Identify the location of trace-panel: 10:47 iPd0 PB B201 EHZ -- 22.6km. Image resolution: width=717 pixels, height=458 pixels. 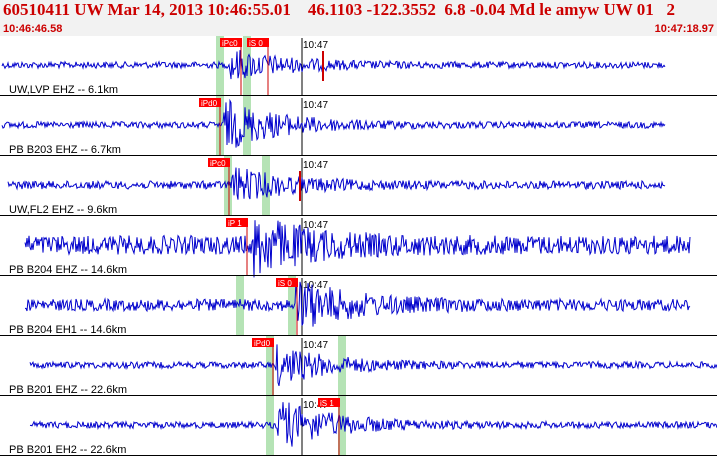
(358, 366).